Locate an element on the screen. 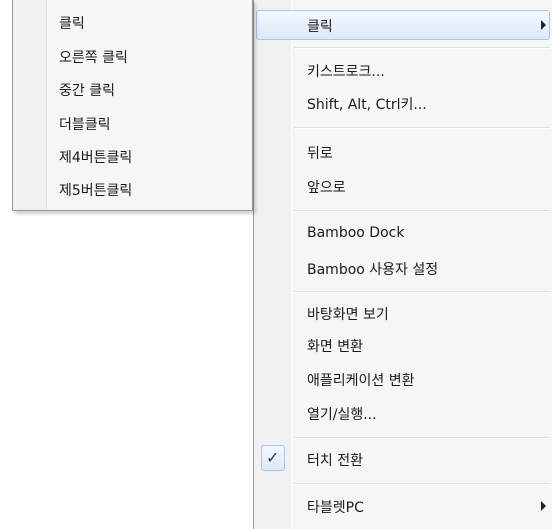  menu-item-bamboo-dock: Bamboo Dock is located at coordinates (403, 234).